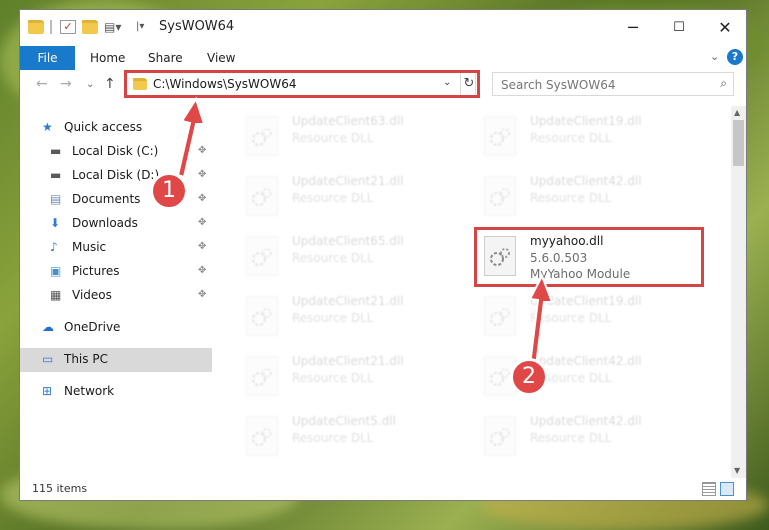  What do you see at coordinates (66, 84) in the screenshot?
I see `forward-button: →` at bounding box center [66, 84].